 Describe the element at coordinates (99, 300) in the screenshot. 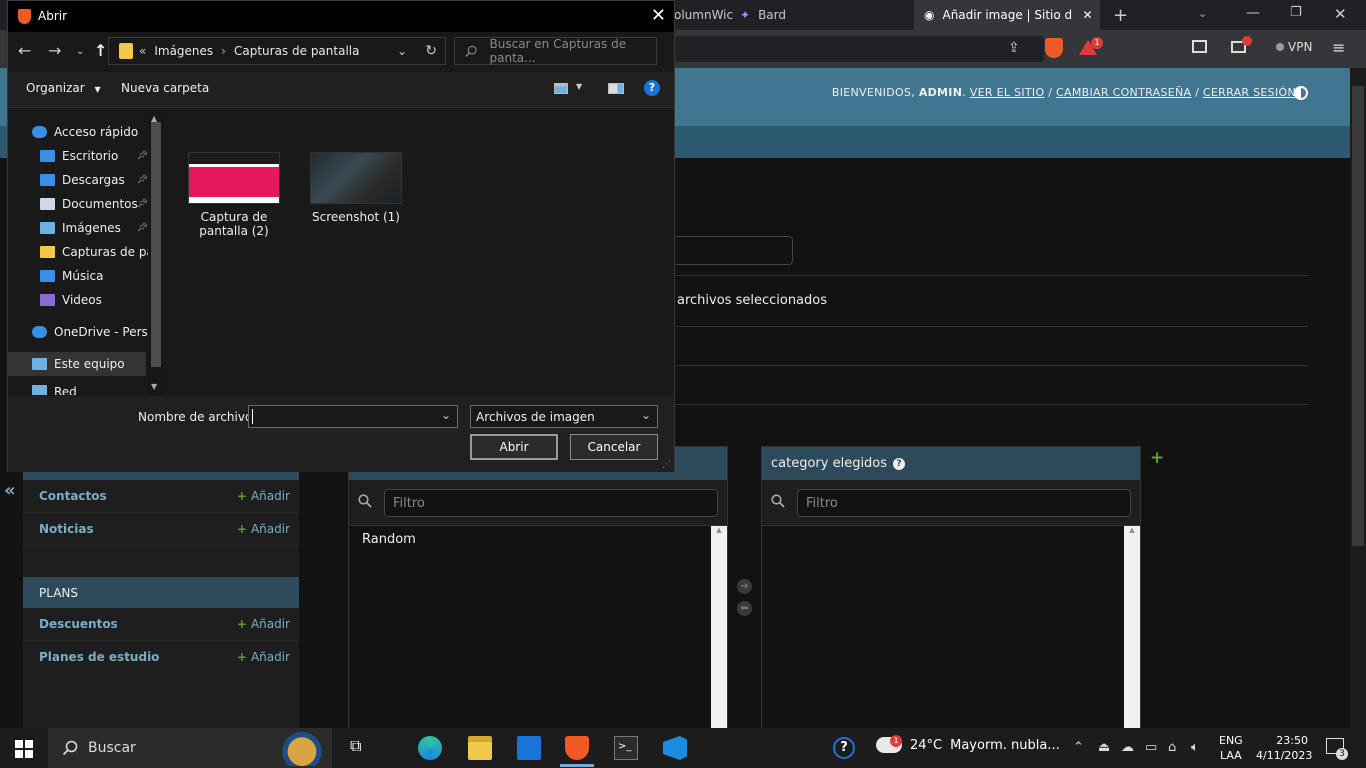

I see `nav-item: Videos` at that location.